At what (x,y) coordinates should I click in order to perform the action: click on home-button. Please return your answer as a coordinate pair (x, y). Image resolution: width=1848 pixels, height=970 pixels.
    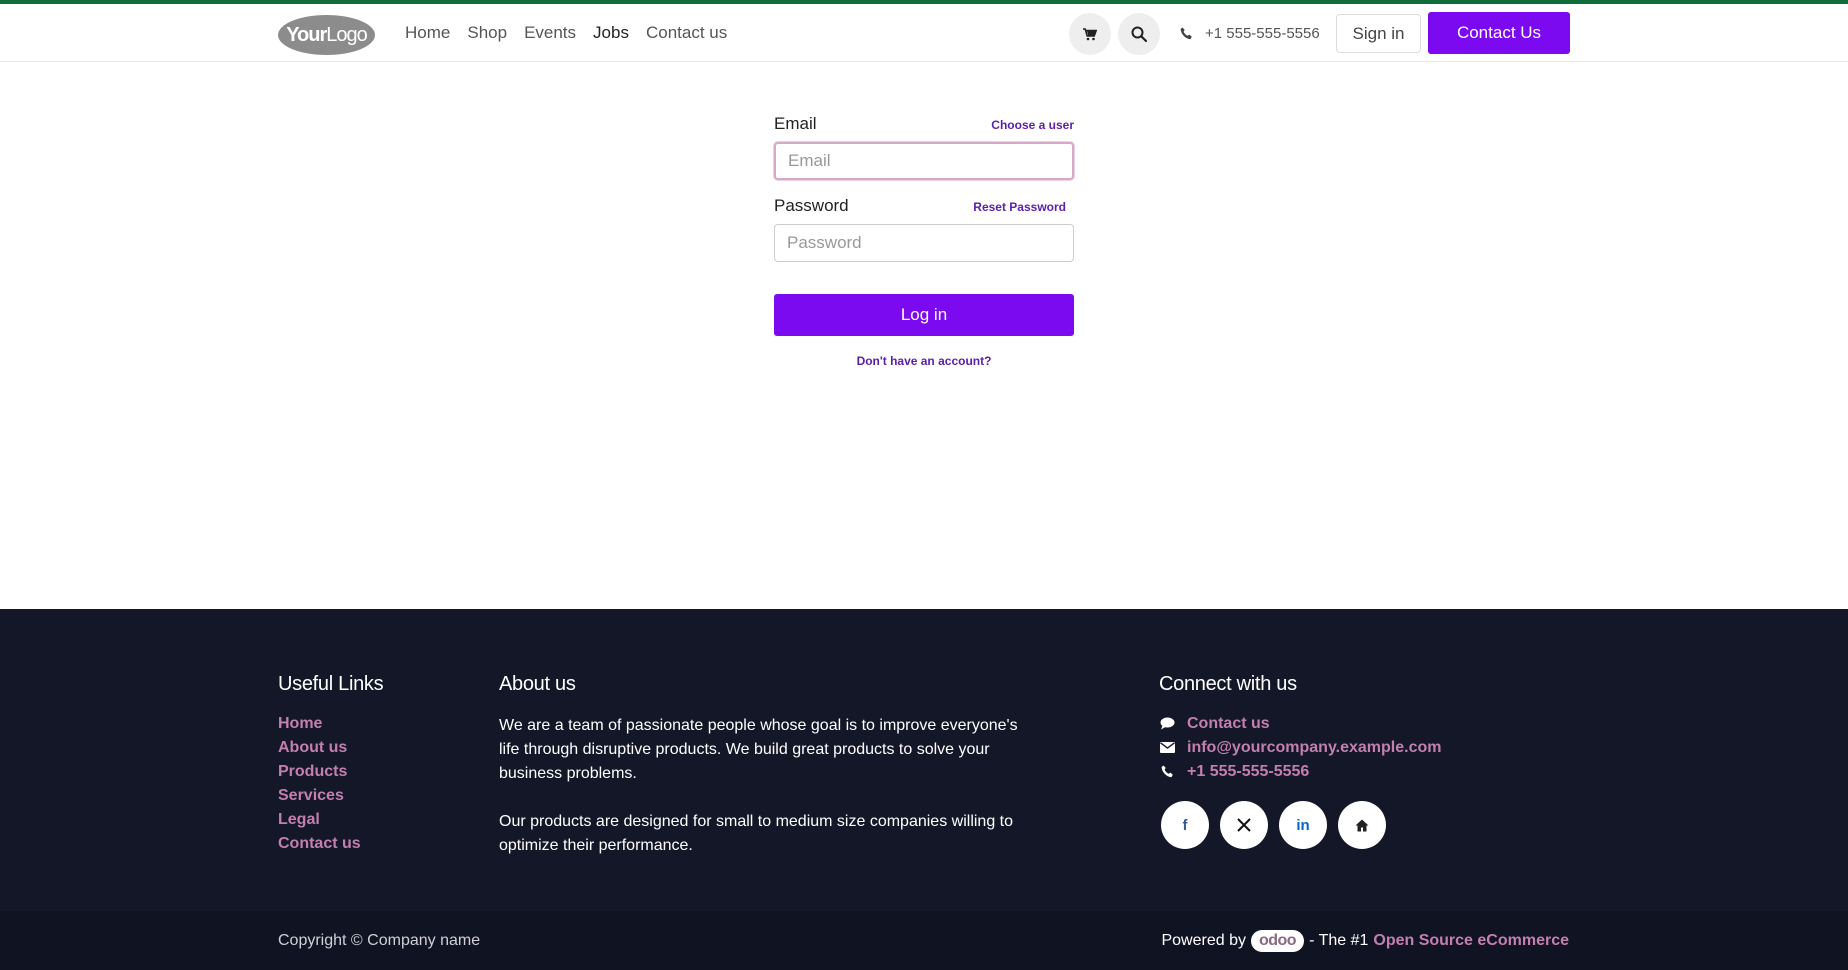
    Looking at the image, I should click on (1362, 825).